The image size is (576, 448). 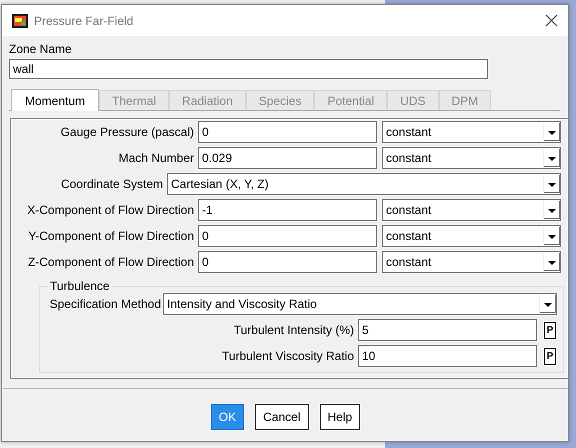 What do you see at coordinates (287, 158) in the screenshot?
I see `value-field: 0.029` at bounding box center [287, 158].